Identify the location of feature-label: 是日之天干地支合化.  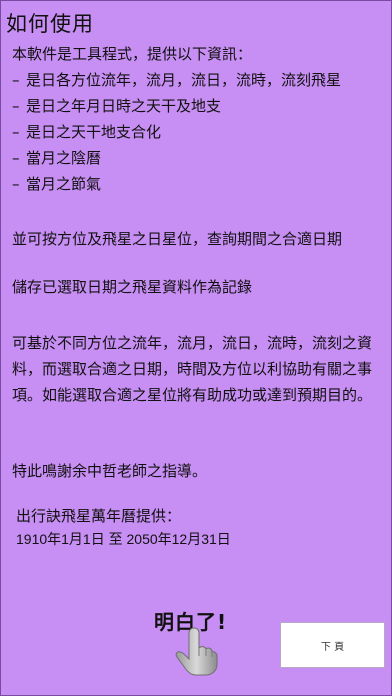
(94, 132).